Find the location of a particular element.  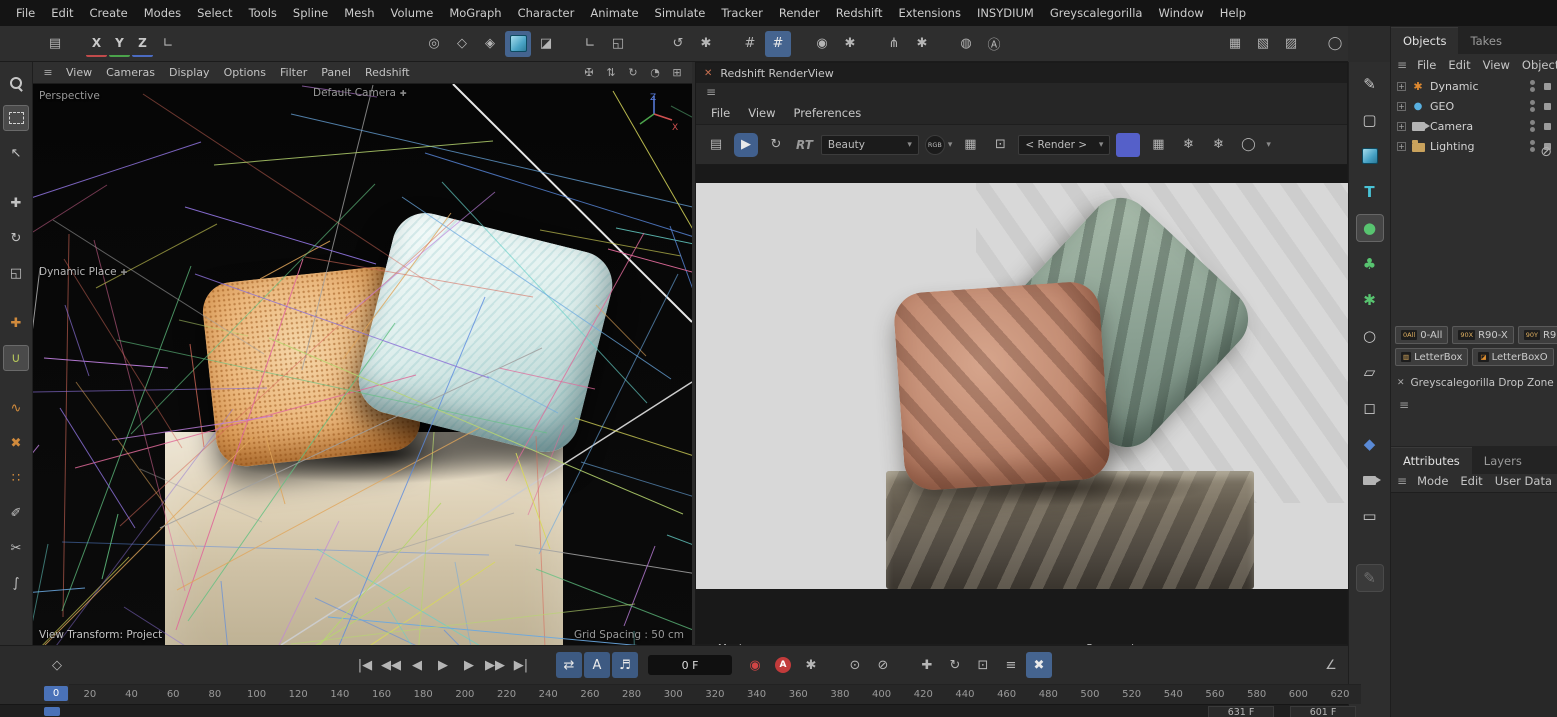

viewport-menu-item: Panel is located at coordinates (336, 72).